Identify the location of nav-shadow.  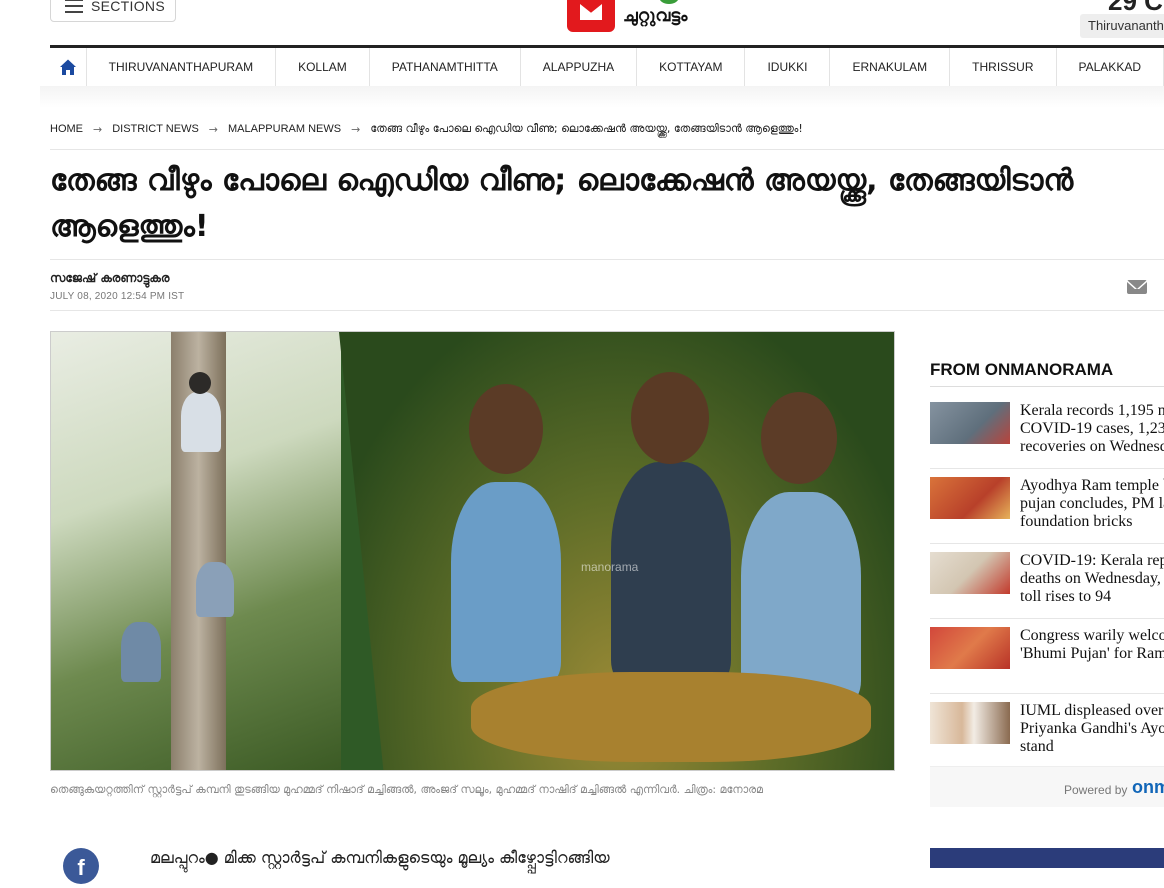
(602, 97).